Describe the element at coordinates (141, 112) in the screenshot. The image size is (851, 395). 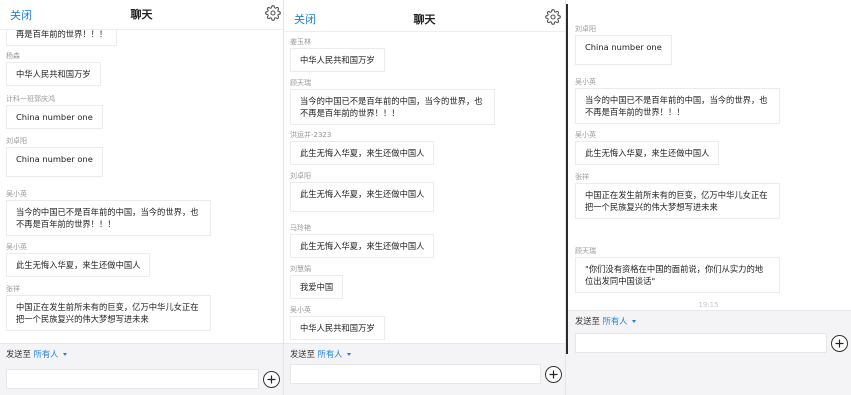
I see `list-item: 计科一班郭庆鸿 China number one` at that location.